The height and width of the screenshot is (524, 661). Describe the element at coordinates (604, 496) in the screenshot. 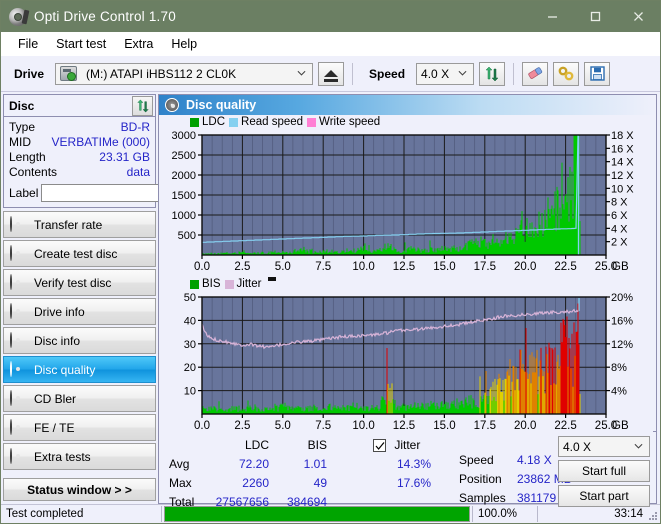

I see `start-part-button: Start part` at that location.